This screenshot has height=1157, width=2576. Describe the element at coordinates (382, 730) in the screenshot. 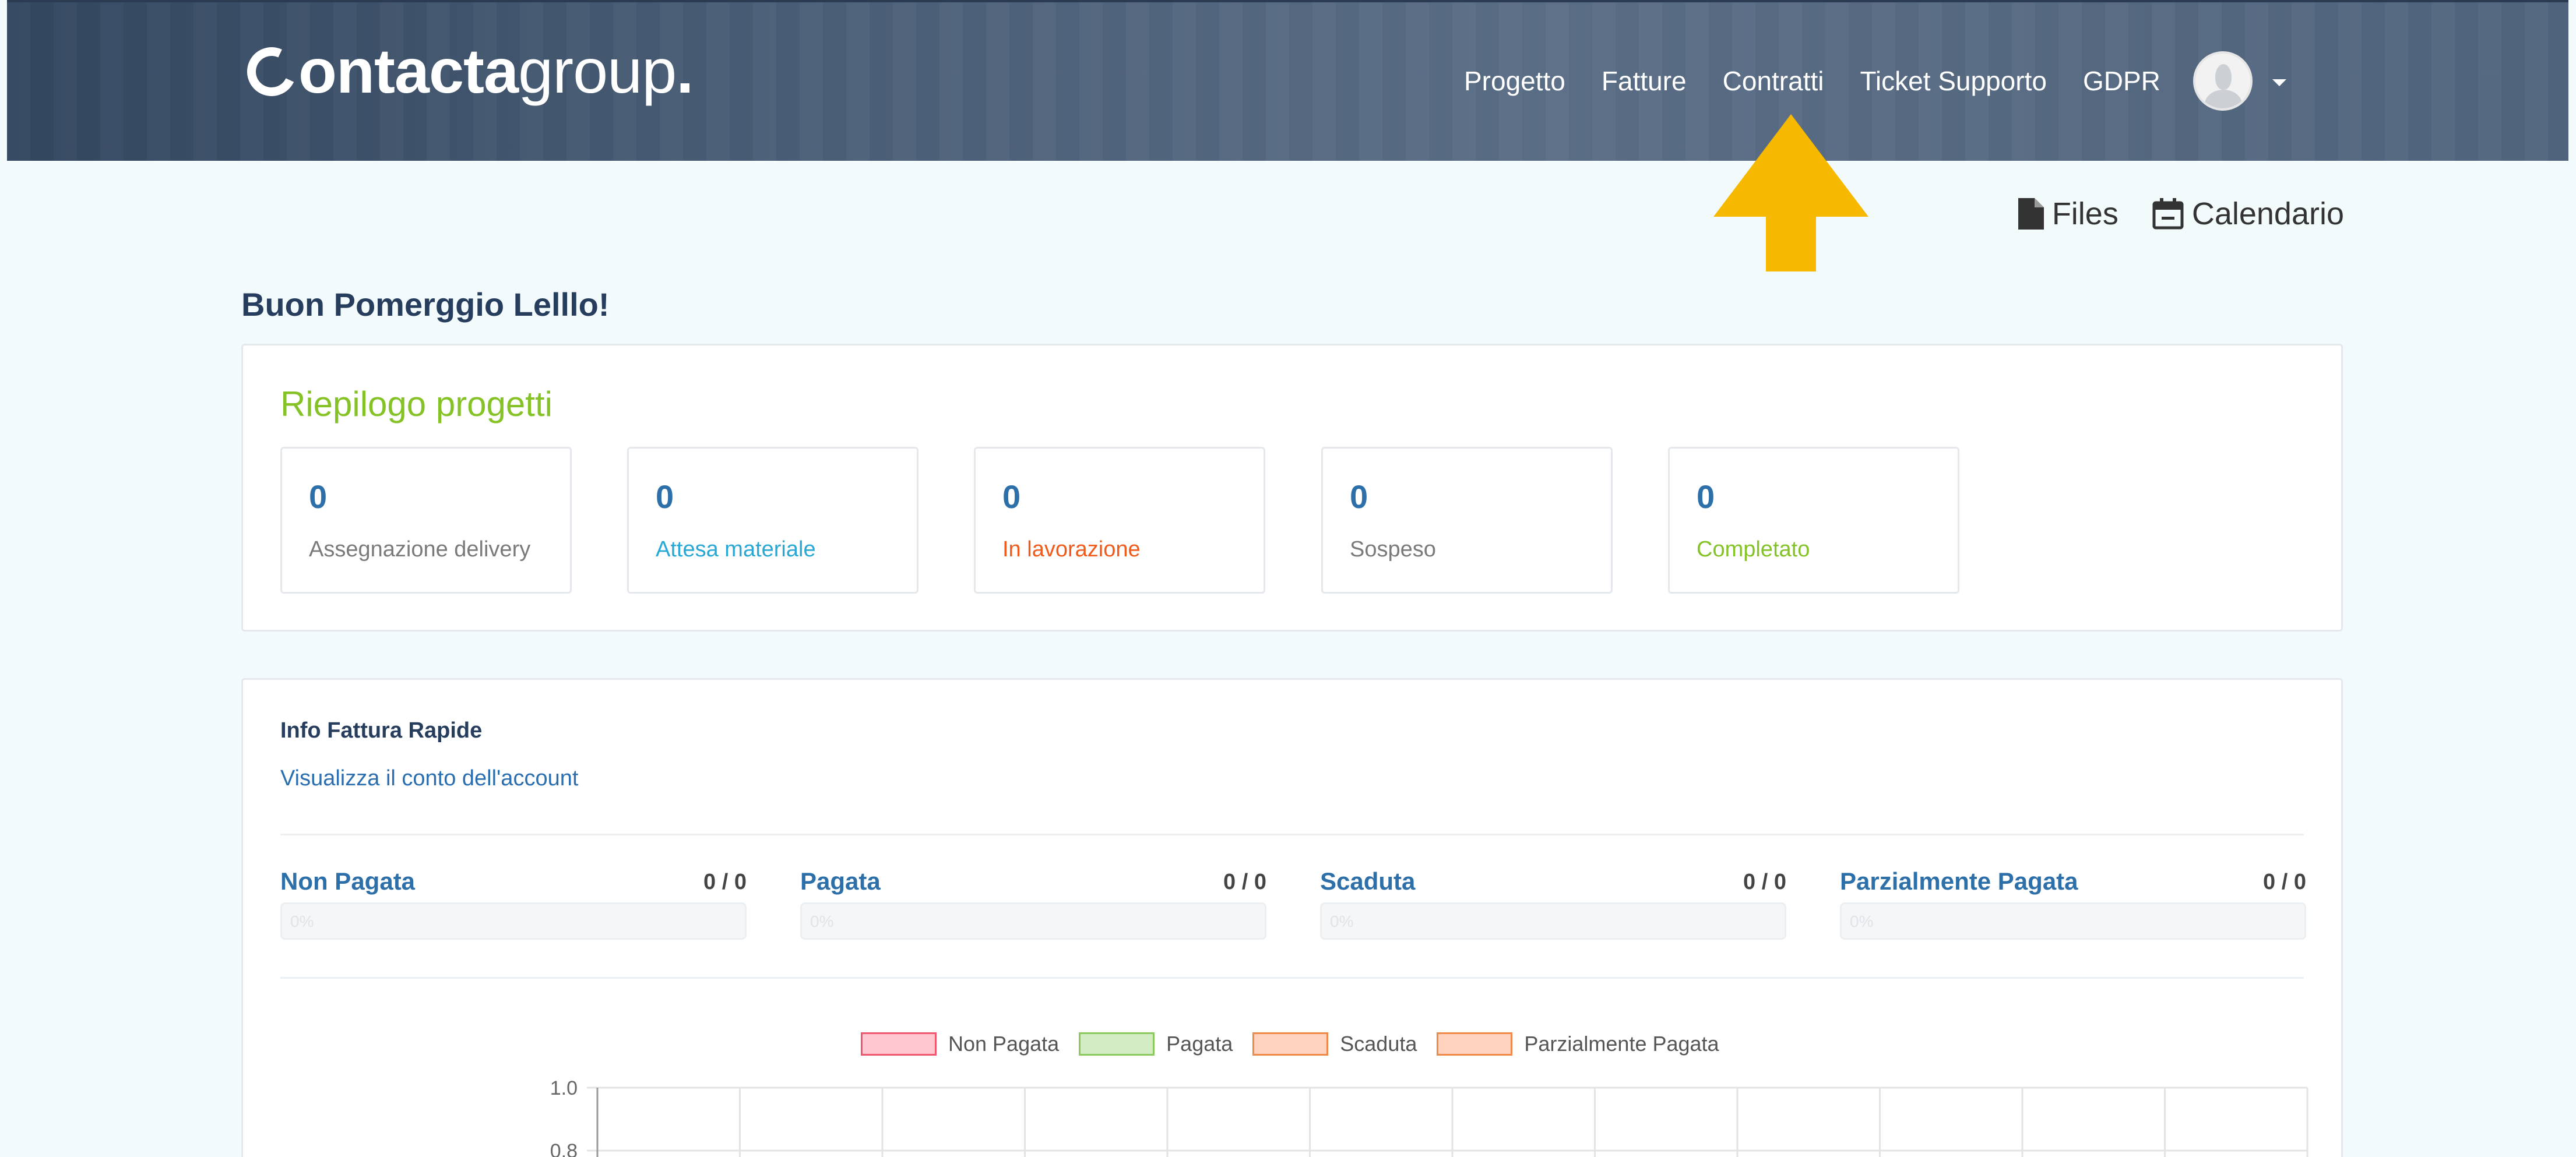

I see `invoice-info-title: Info Fattura Rapide` at that location.